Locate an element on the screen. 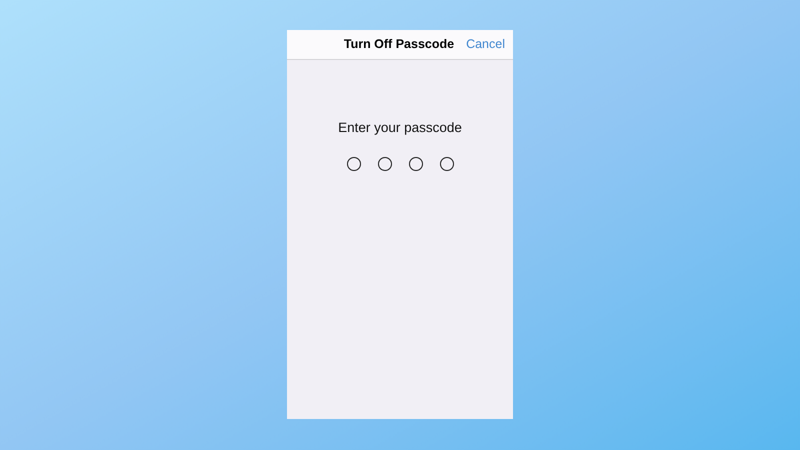 Image resolution: width=800 pixels, height=450 pixels. cancel-button: Cancel is located at coordinates (485, 44).